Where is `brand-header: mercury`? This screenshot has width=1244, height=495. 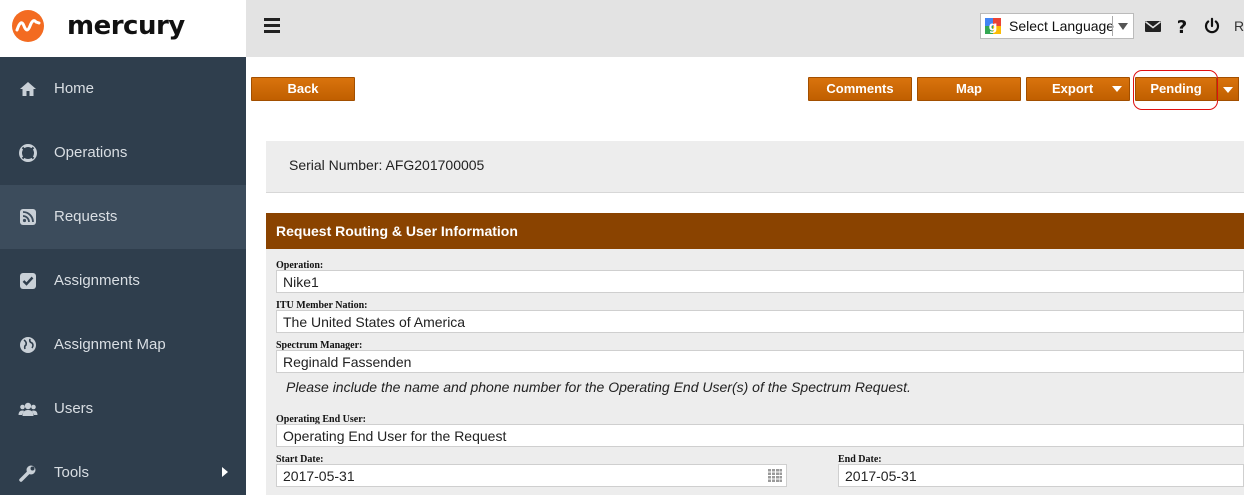
brand-header: mercury is located at coordinates (123, 28).